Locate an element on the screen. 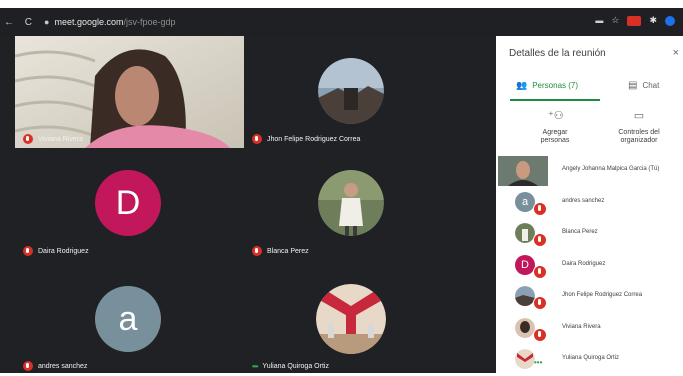  tab-label: Chat is located at coordinates (651, 85).